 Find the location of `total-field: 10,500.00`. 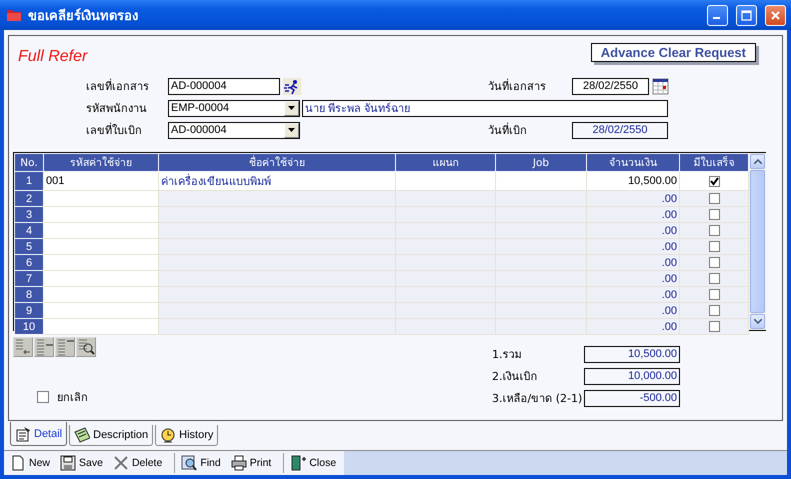

total-field: 10,500.00 is located at coordinates (632, 354).